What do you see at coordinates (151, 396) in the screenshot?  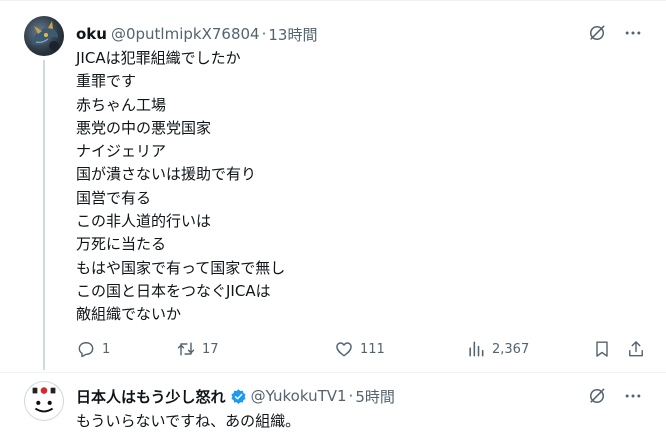 I see `display-name: 日本人はもう少し怒れ` at bounding box center [151, 396].